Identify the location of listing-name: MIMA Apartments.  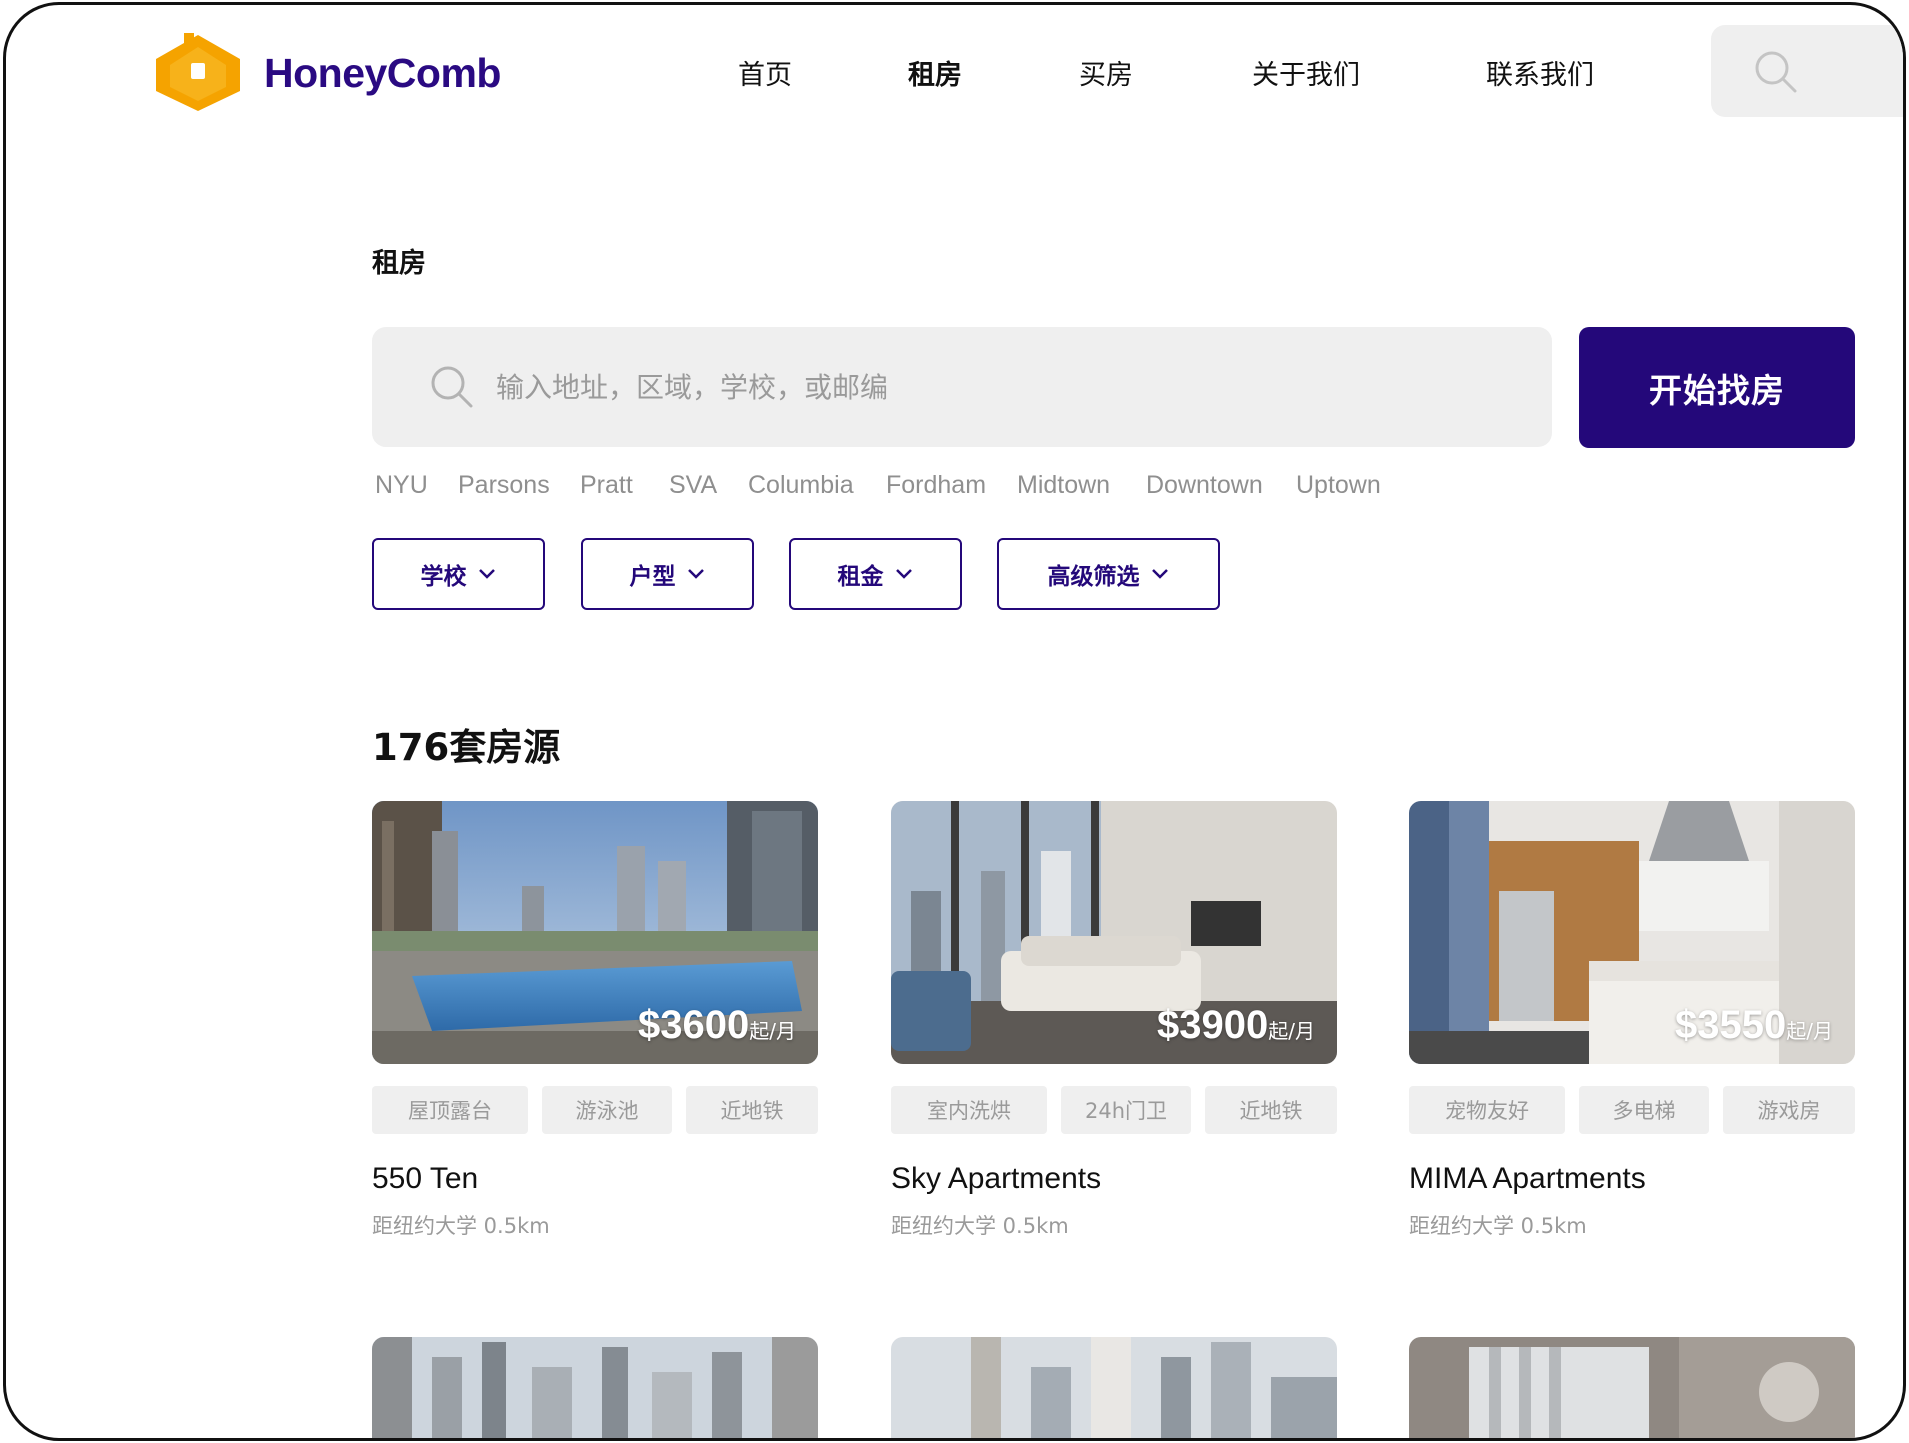
(1632, 1179).